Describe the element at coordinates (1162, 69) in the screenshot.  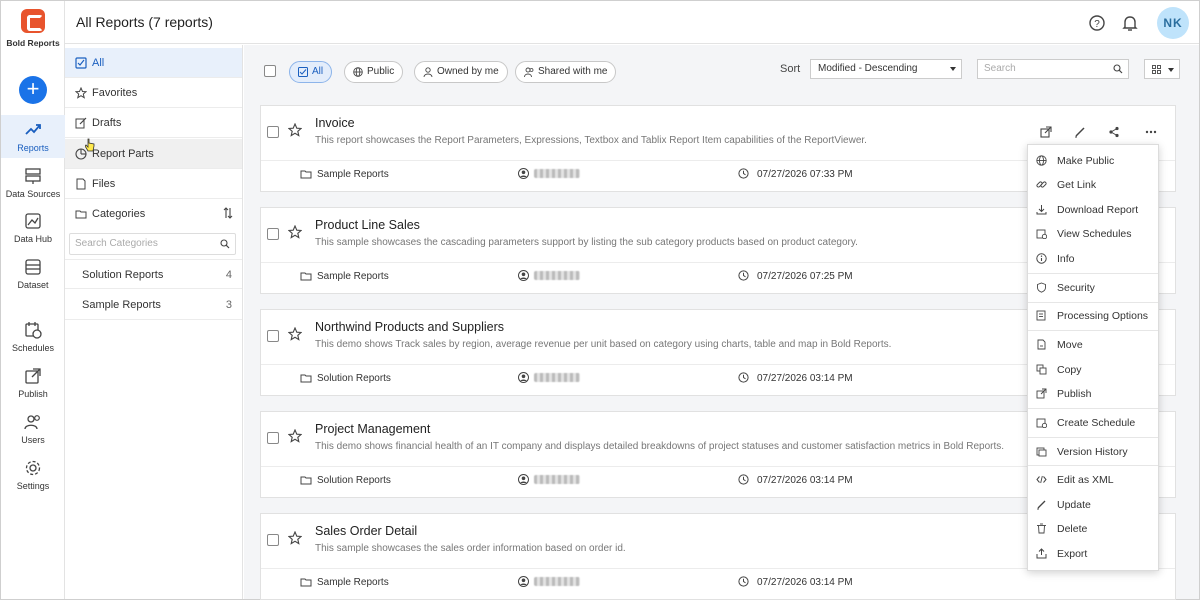
I see `view-toggle-button` at that location.